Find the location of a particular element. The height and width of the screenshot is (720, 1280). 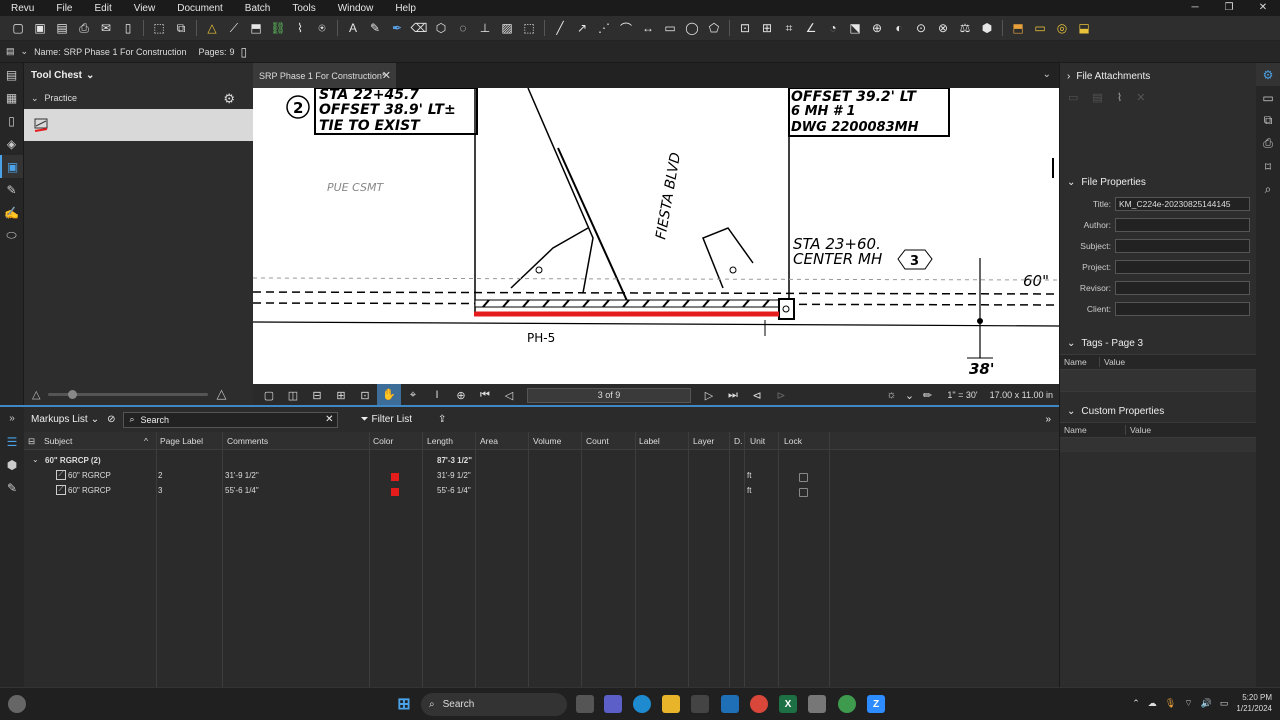

brightness-icon: ☼ is located at coordinates (891, 395).